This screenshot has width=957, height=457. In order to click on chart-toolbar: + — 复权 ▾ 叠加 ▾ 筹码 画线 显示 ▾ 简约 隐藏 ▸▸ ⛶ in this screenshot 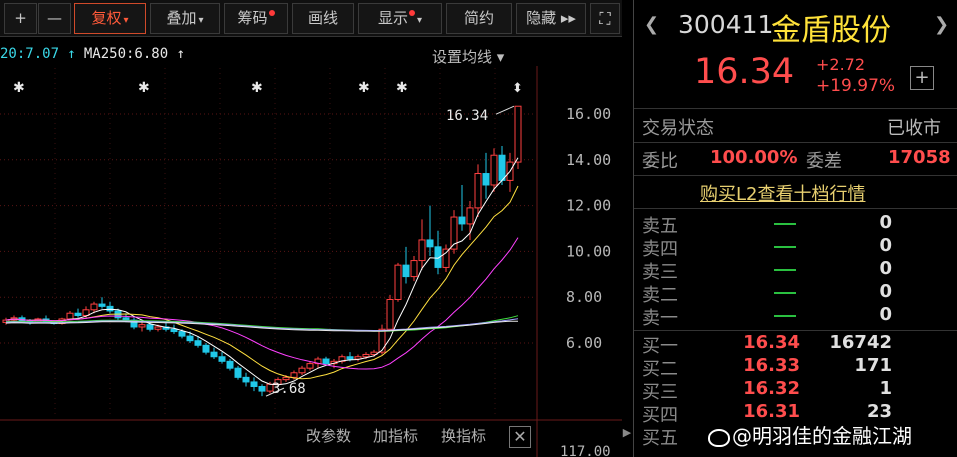, I will do `click(311, 18)`.